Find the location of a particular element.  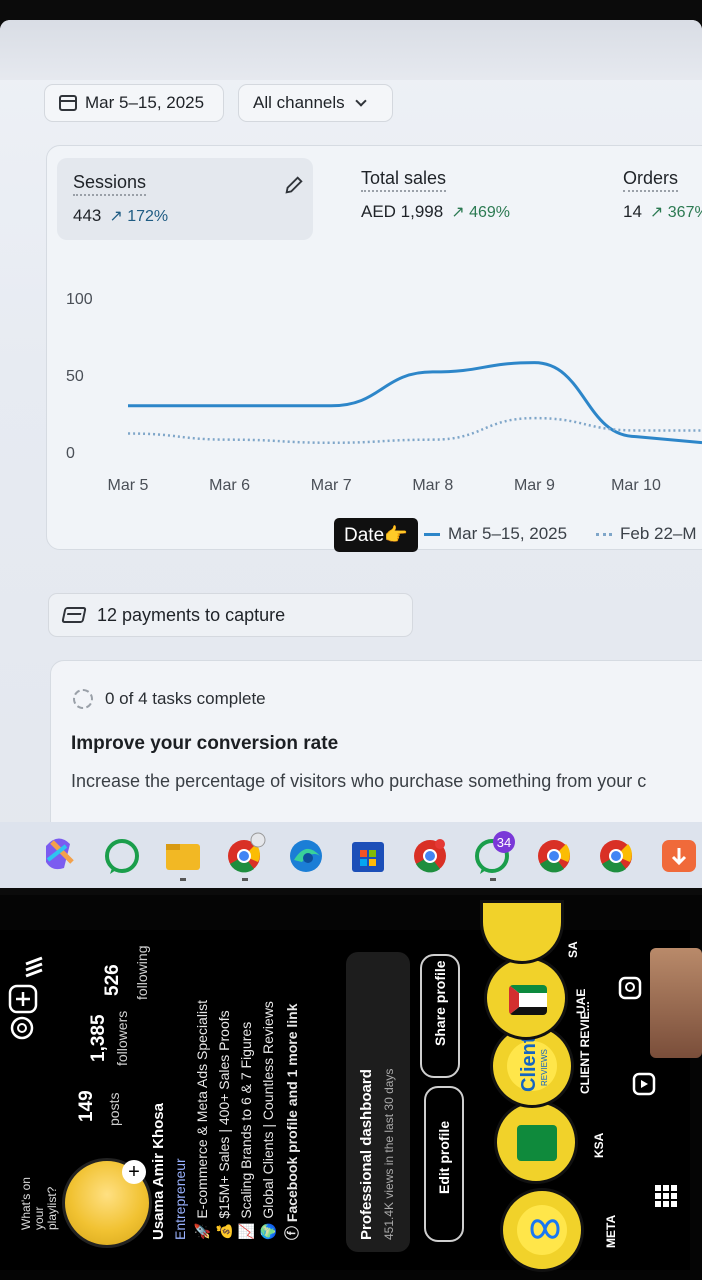

metric-delta: ↗ 469% is located at coordinates (481, 212).